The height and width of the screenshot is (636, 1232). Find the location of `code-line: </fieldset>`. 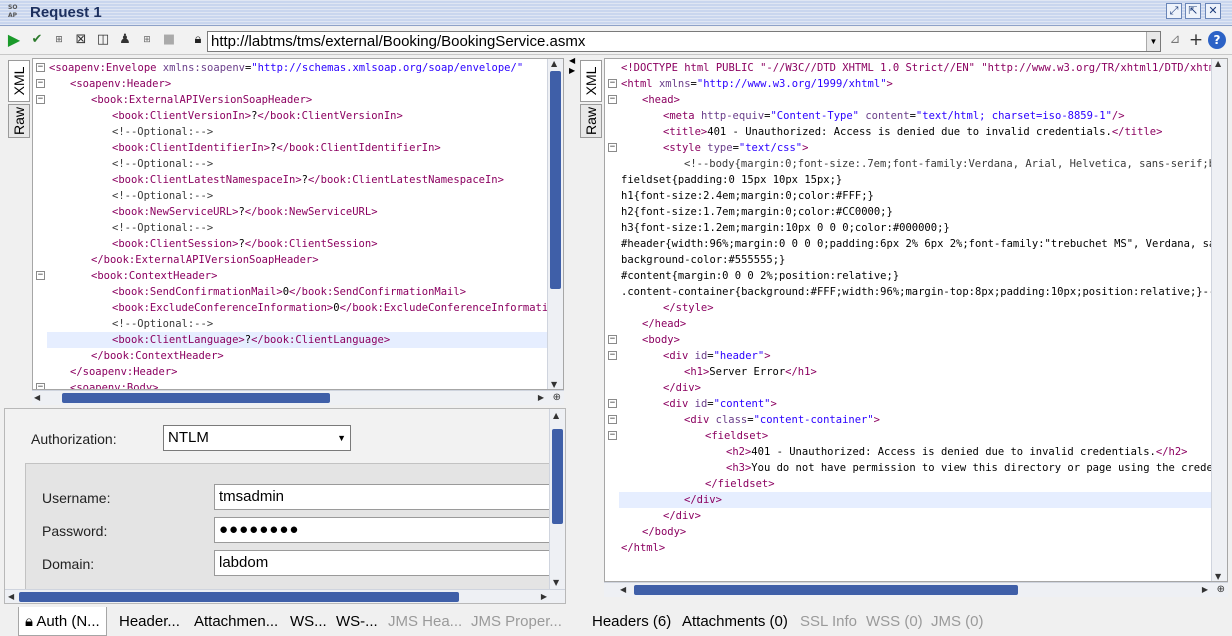

code-line: </fieldset> is located at coordinates (923, 484).